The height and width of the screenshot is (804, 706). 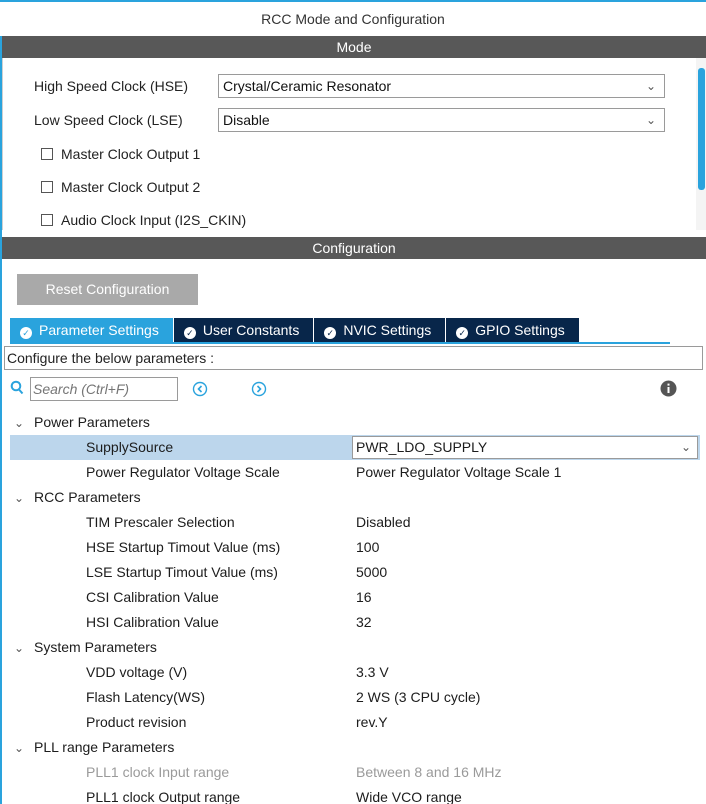 What do you see at coordinates (372, 572) in the screenshot?
I see `param-value: 5000` at bounding box center [372, 572].